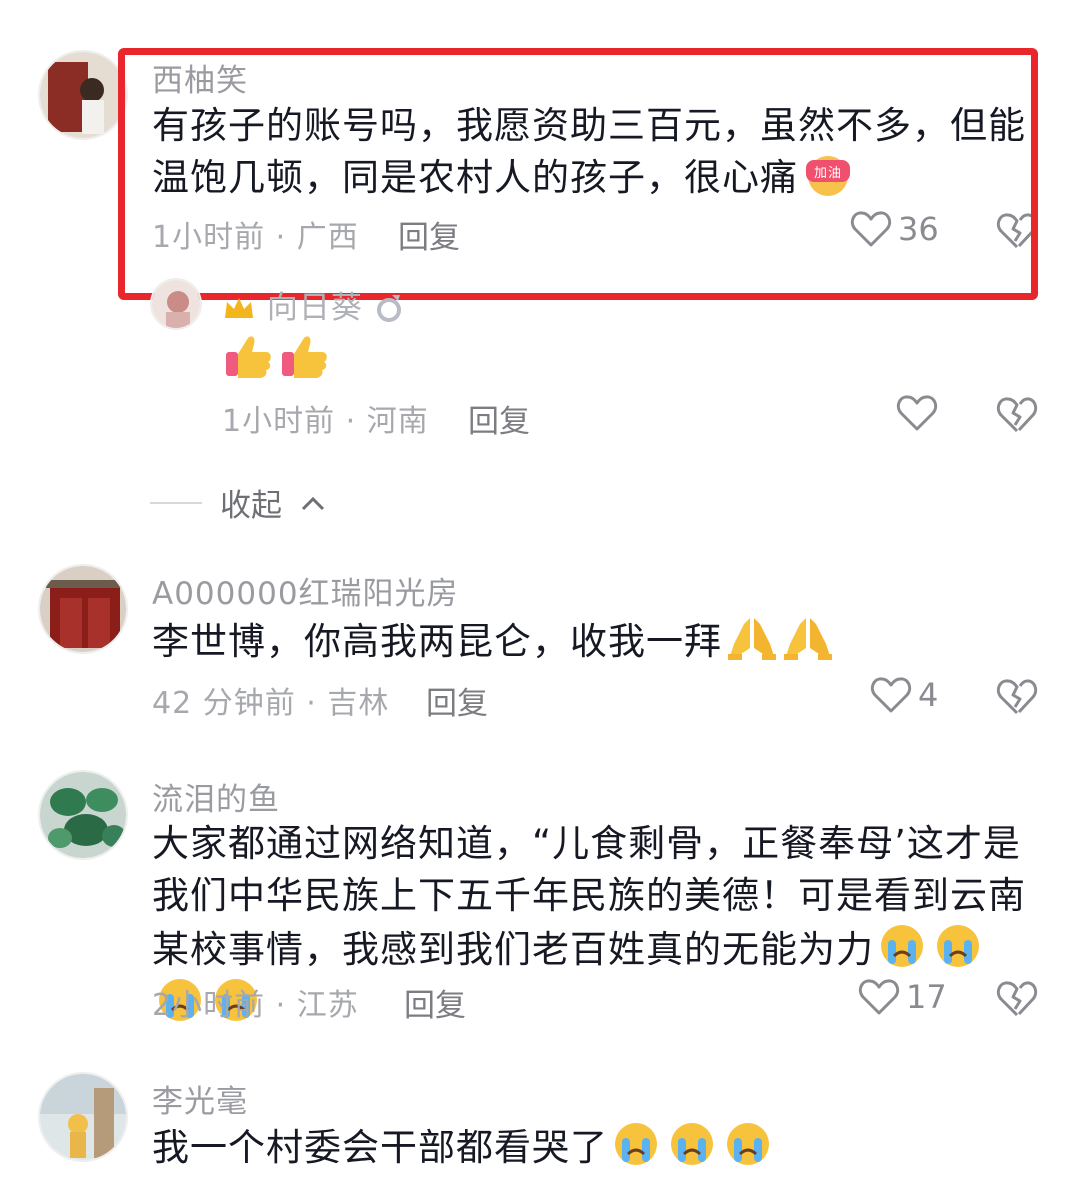 This screenshot has width=1080, height=1182. Describe the element at coordinates (325, 421) in the screenshot. I see `time-location: 1小时前 · 河南` at that location.